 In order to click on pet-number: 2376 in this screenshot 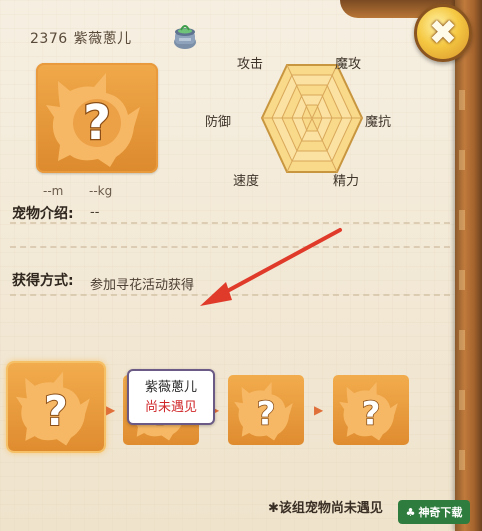, I will do `click(49, 39)`.